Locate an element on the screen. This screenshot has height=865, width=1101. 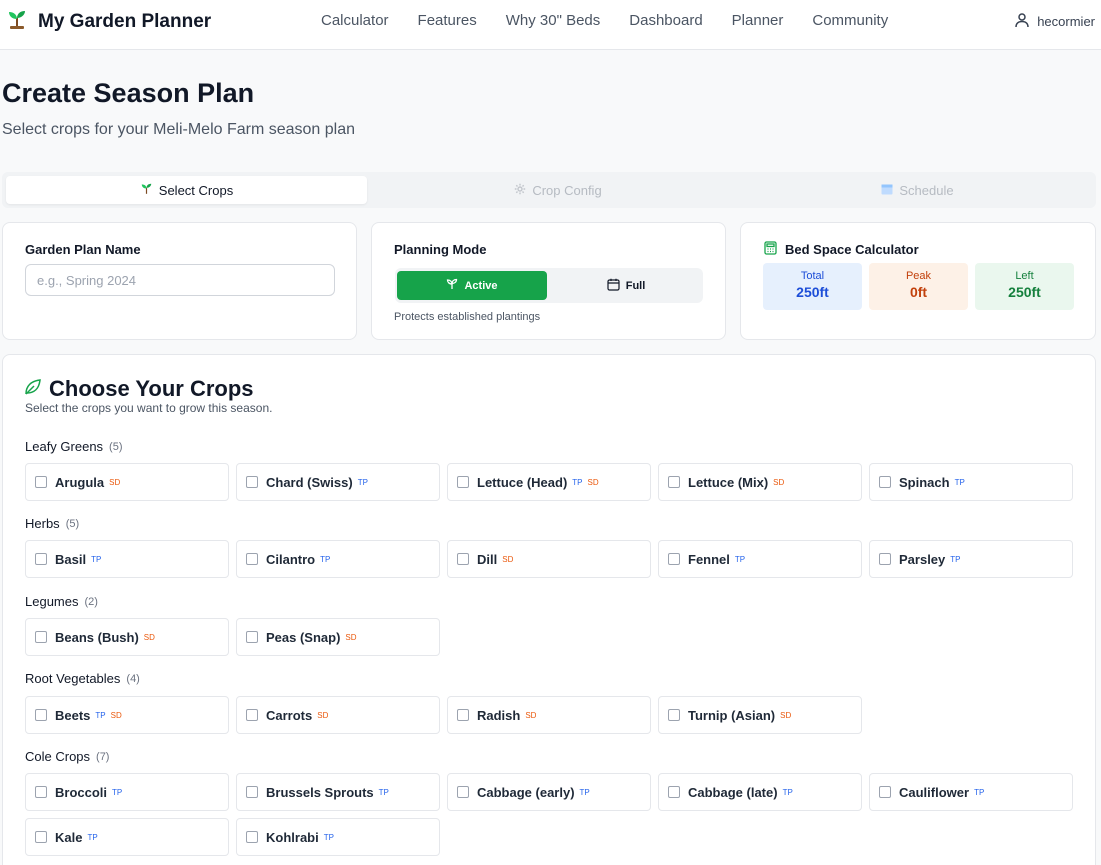
brand: My Garden Planner is located at coordinates (108, 21).